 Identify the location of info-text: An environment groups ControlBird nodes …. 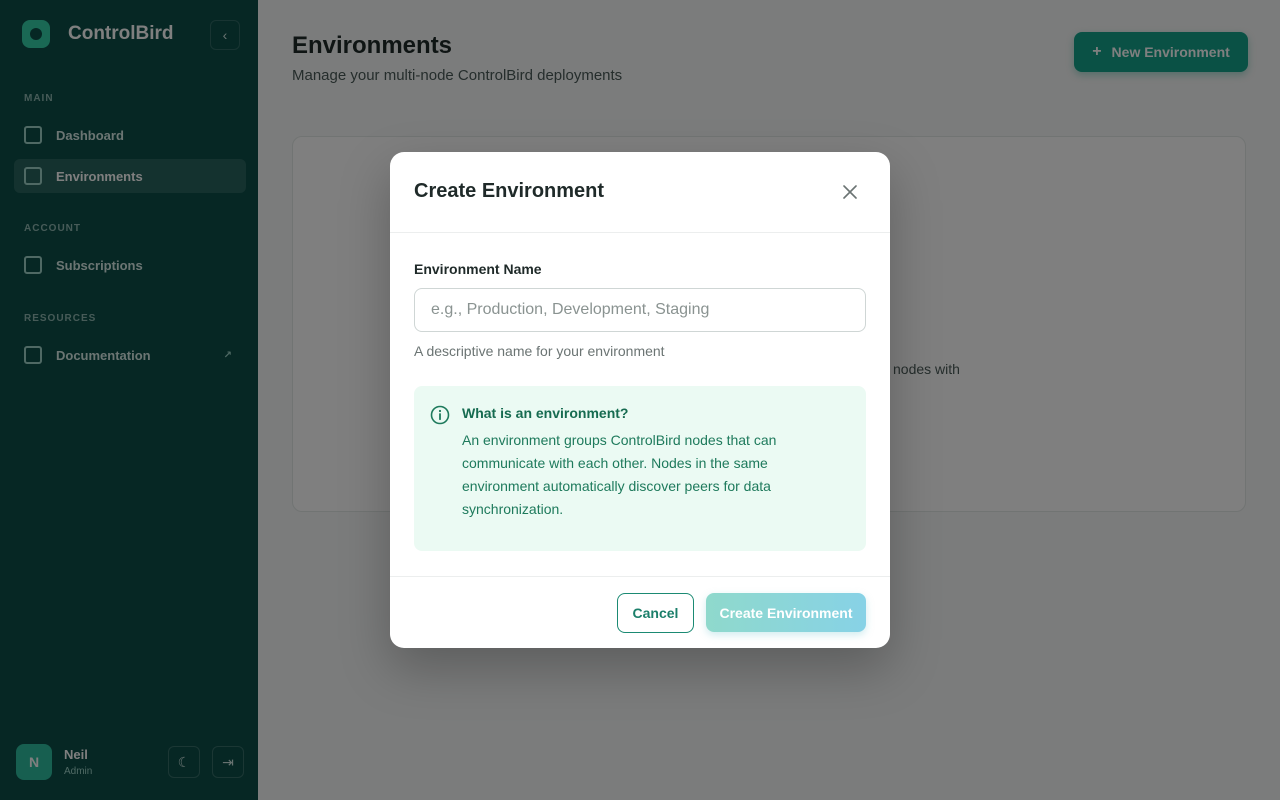
(619, 474).